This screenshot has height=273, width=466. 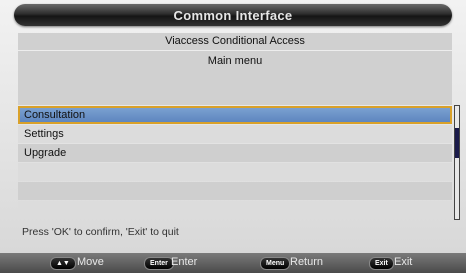 I want to click on menu-item-settings: Settings, so click(x=235, y=134).